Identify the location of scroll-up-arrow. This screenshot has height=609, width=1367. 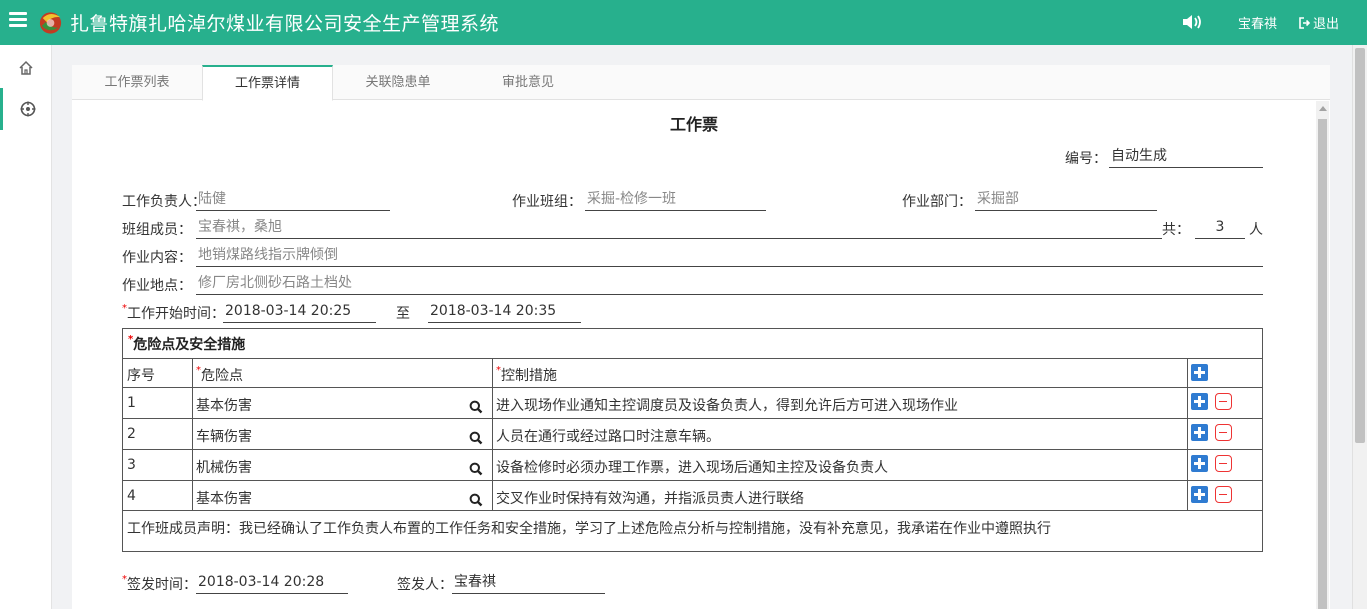
(1323, 108).